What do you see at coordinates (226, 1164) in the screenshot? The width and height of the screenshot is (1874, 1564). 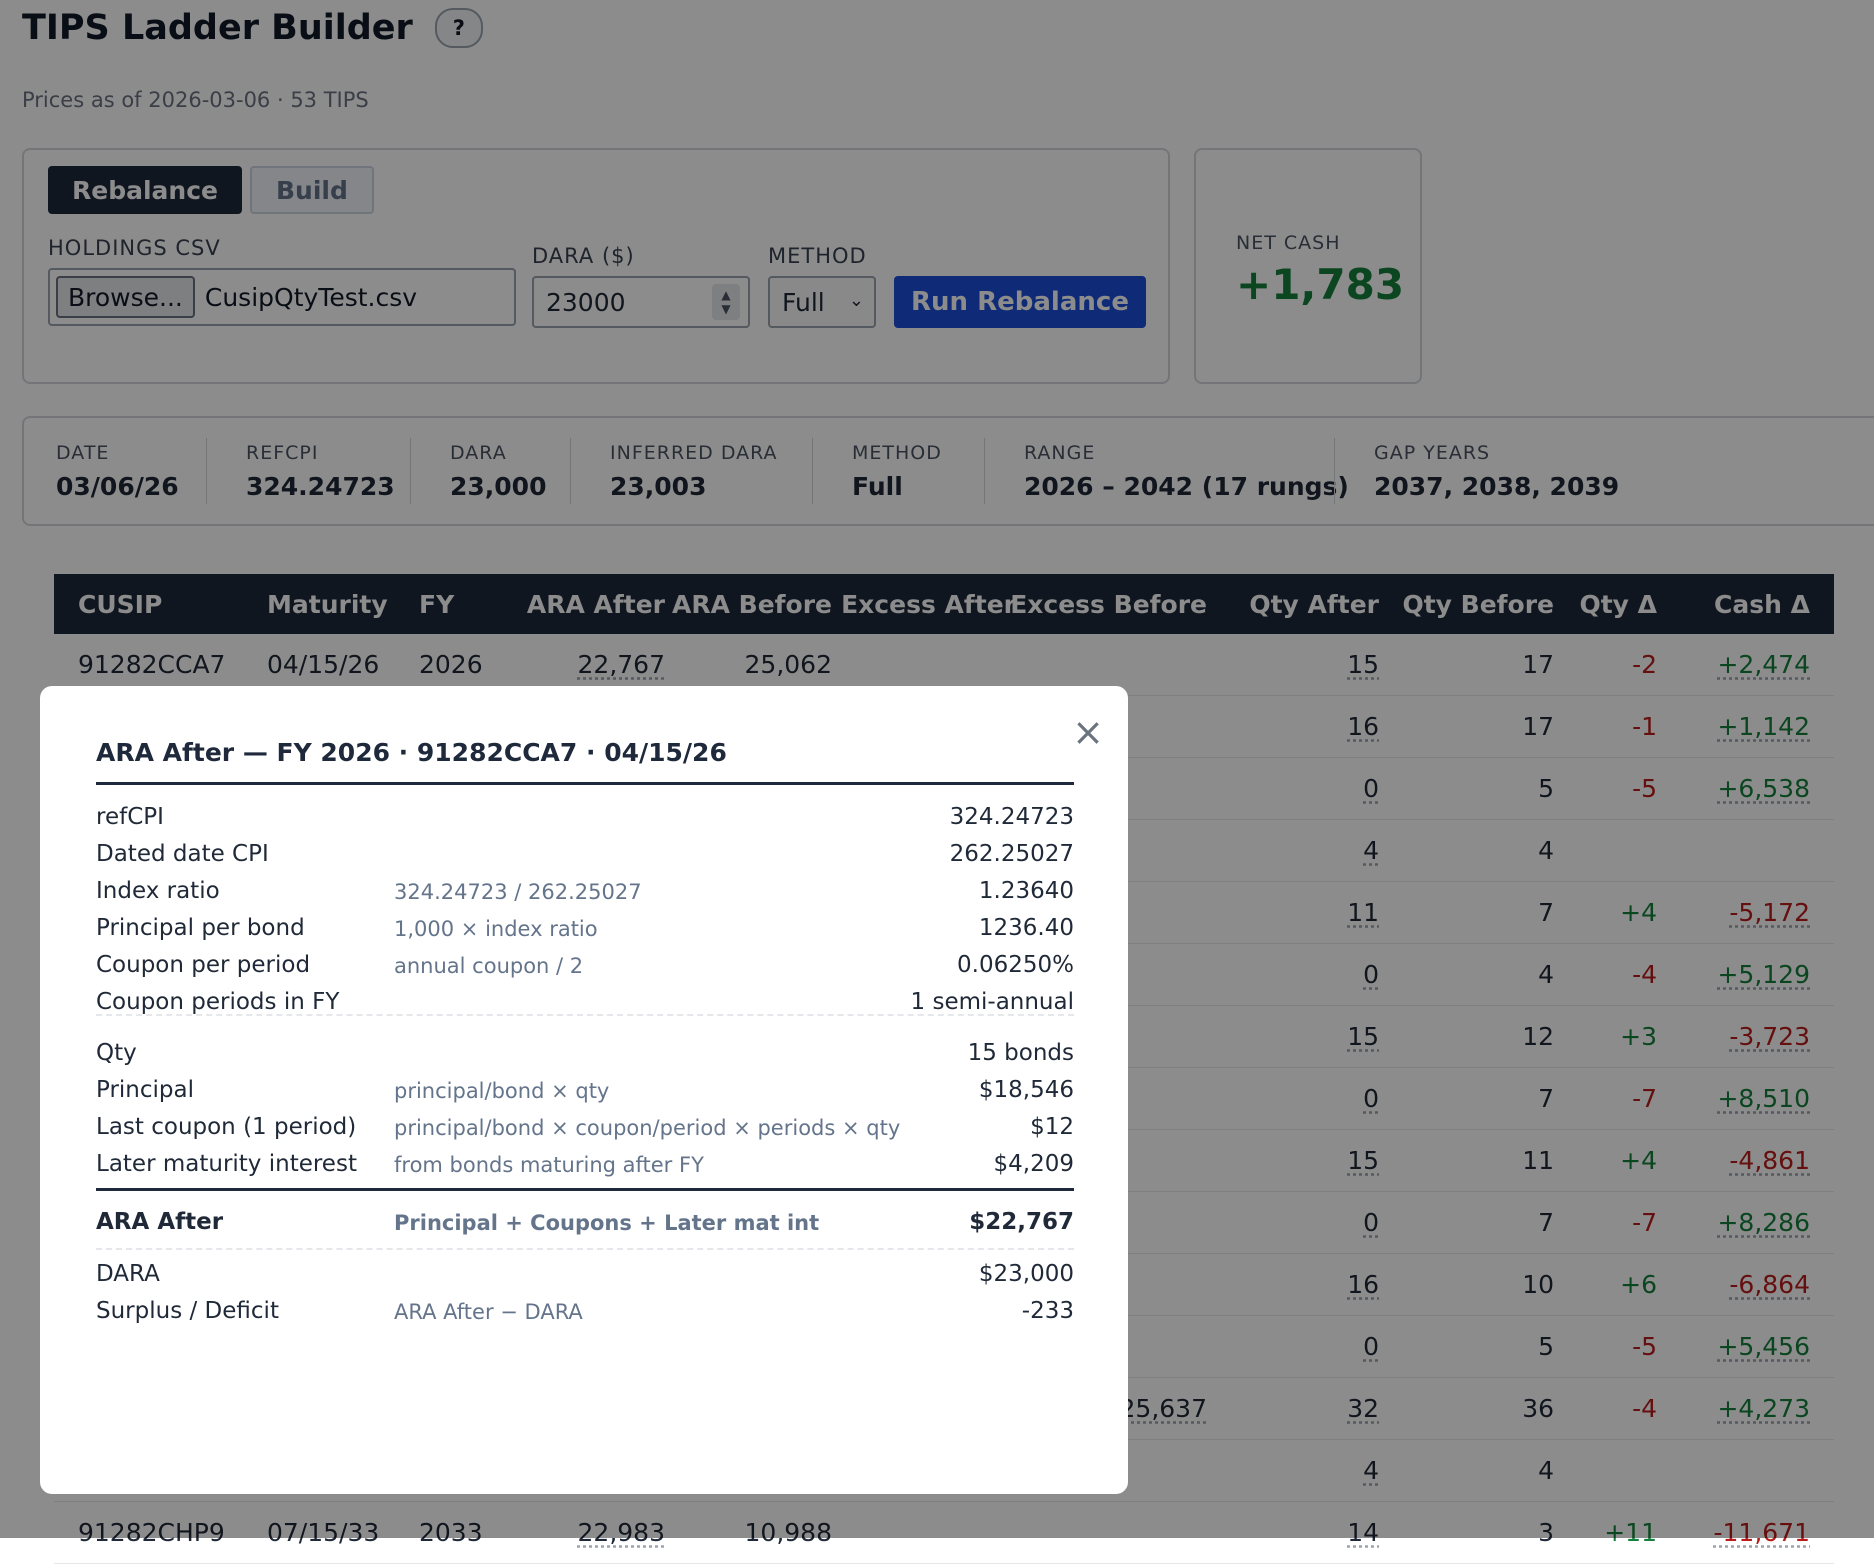 I see `modal-row-label: Later maturity interest` at bounding box center [226, 1164].